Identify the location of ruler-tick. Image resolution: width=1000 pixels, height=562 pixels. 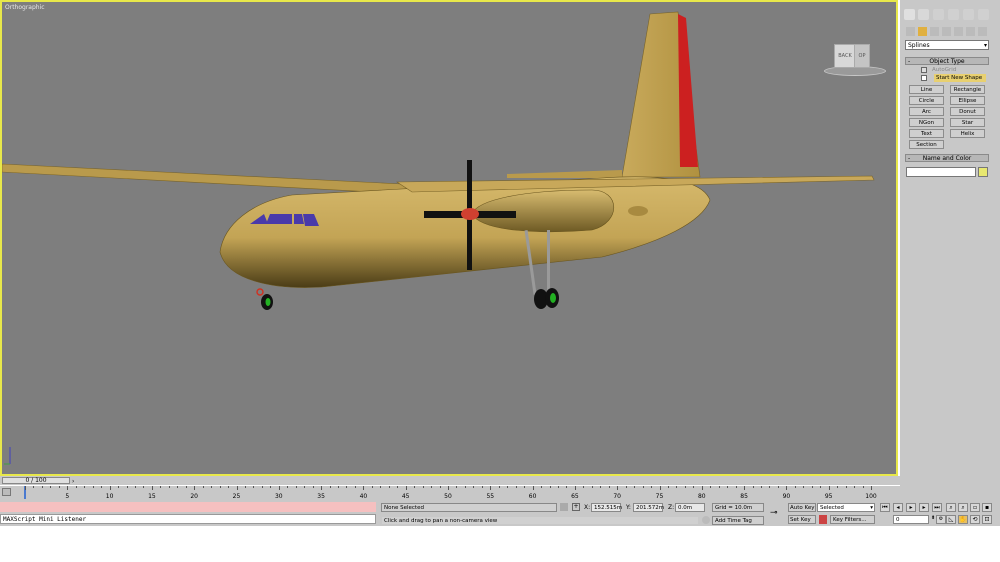
(152, 488).